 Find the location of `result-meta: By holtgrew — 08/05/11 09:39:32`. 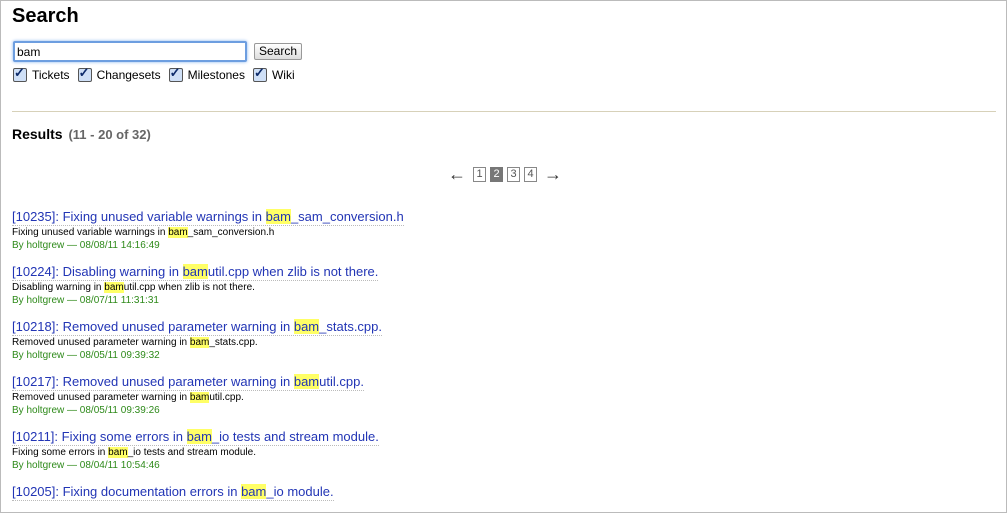

result-meta: By holtgrew — 08/05/11 09:39:32 is located at coordinates (86, 355).